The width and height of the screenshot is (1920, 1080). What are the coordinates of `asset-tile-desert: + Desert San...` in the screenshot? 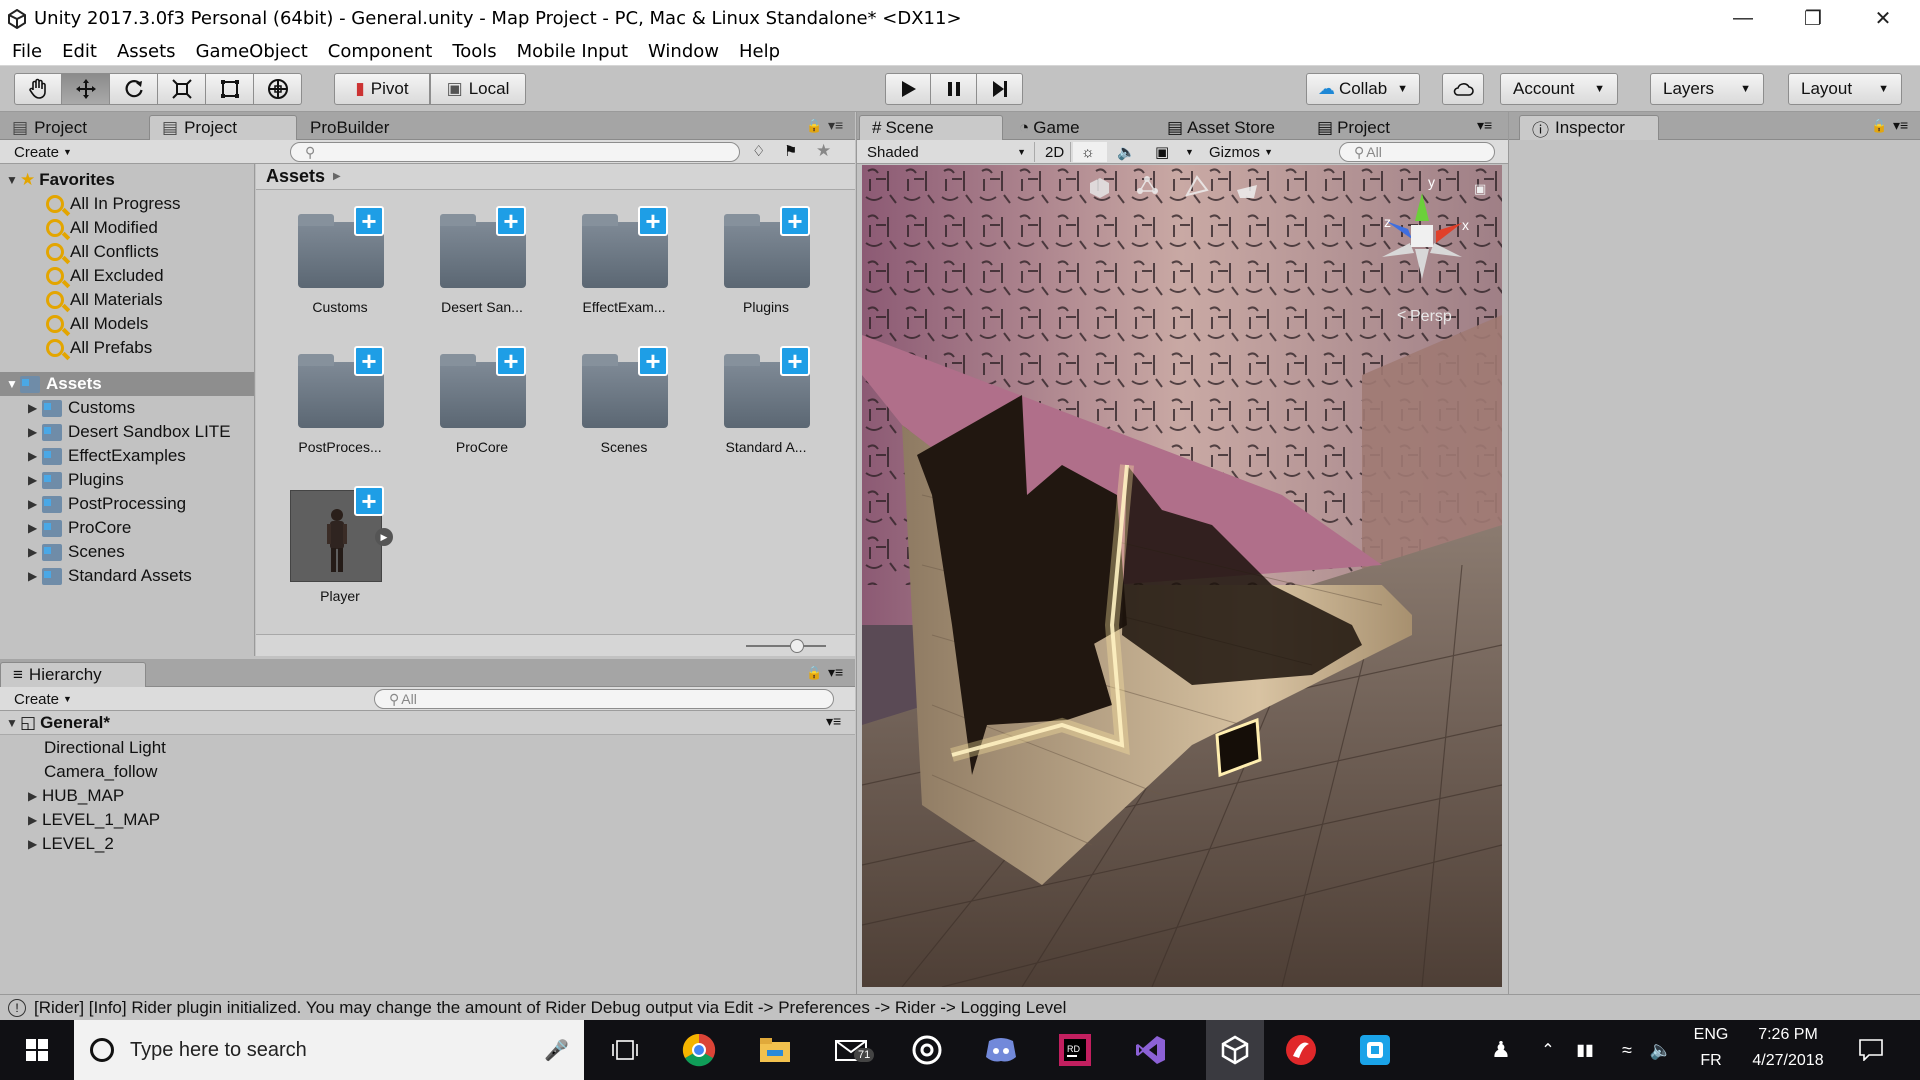 It's located at (482, 264).